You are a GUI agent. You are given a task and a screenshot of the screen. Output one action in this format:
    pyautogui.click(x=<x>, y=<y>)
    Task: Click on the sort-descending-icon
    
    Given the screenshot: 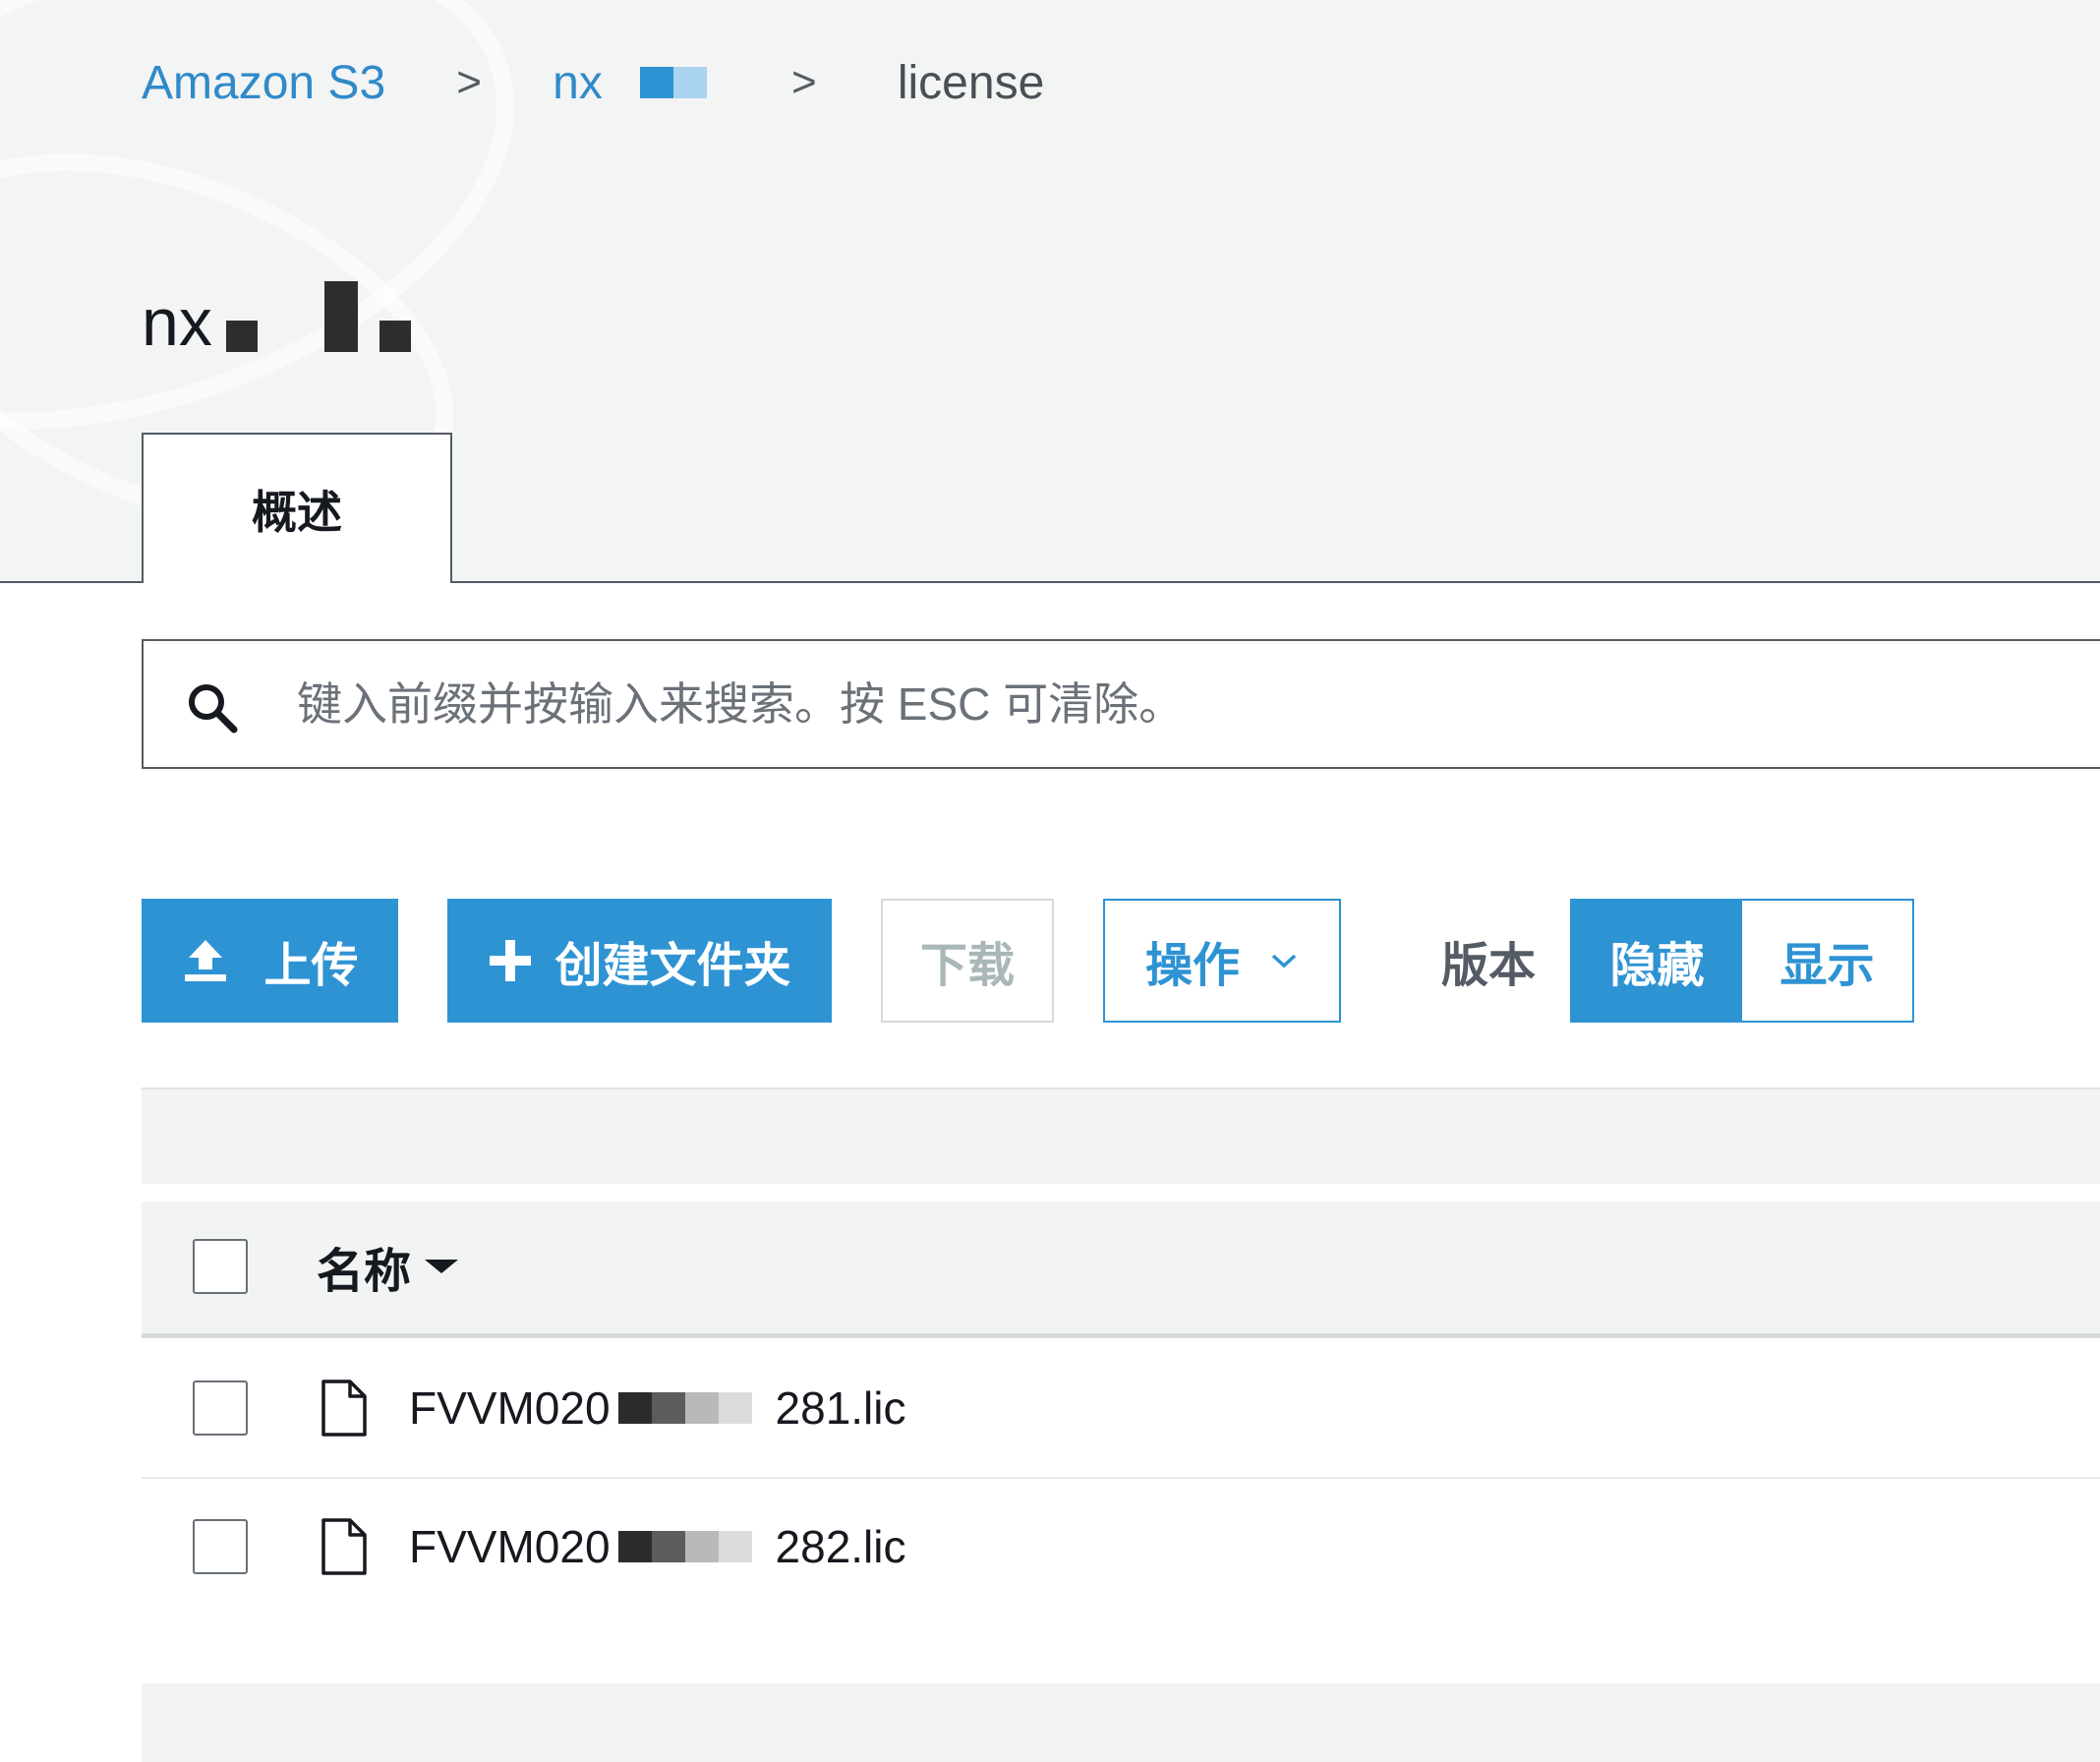 What is the action you would take?
    pyautogui.click(x=442, y=1266)
    